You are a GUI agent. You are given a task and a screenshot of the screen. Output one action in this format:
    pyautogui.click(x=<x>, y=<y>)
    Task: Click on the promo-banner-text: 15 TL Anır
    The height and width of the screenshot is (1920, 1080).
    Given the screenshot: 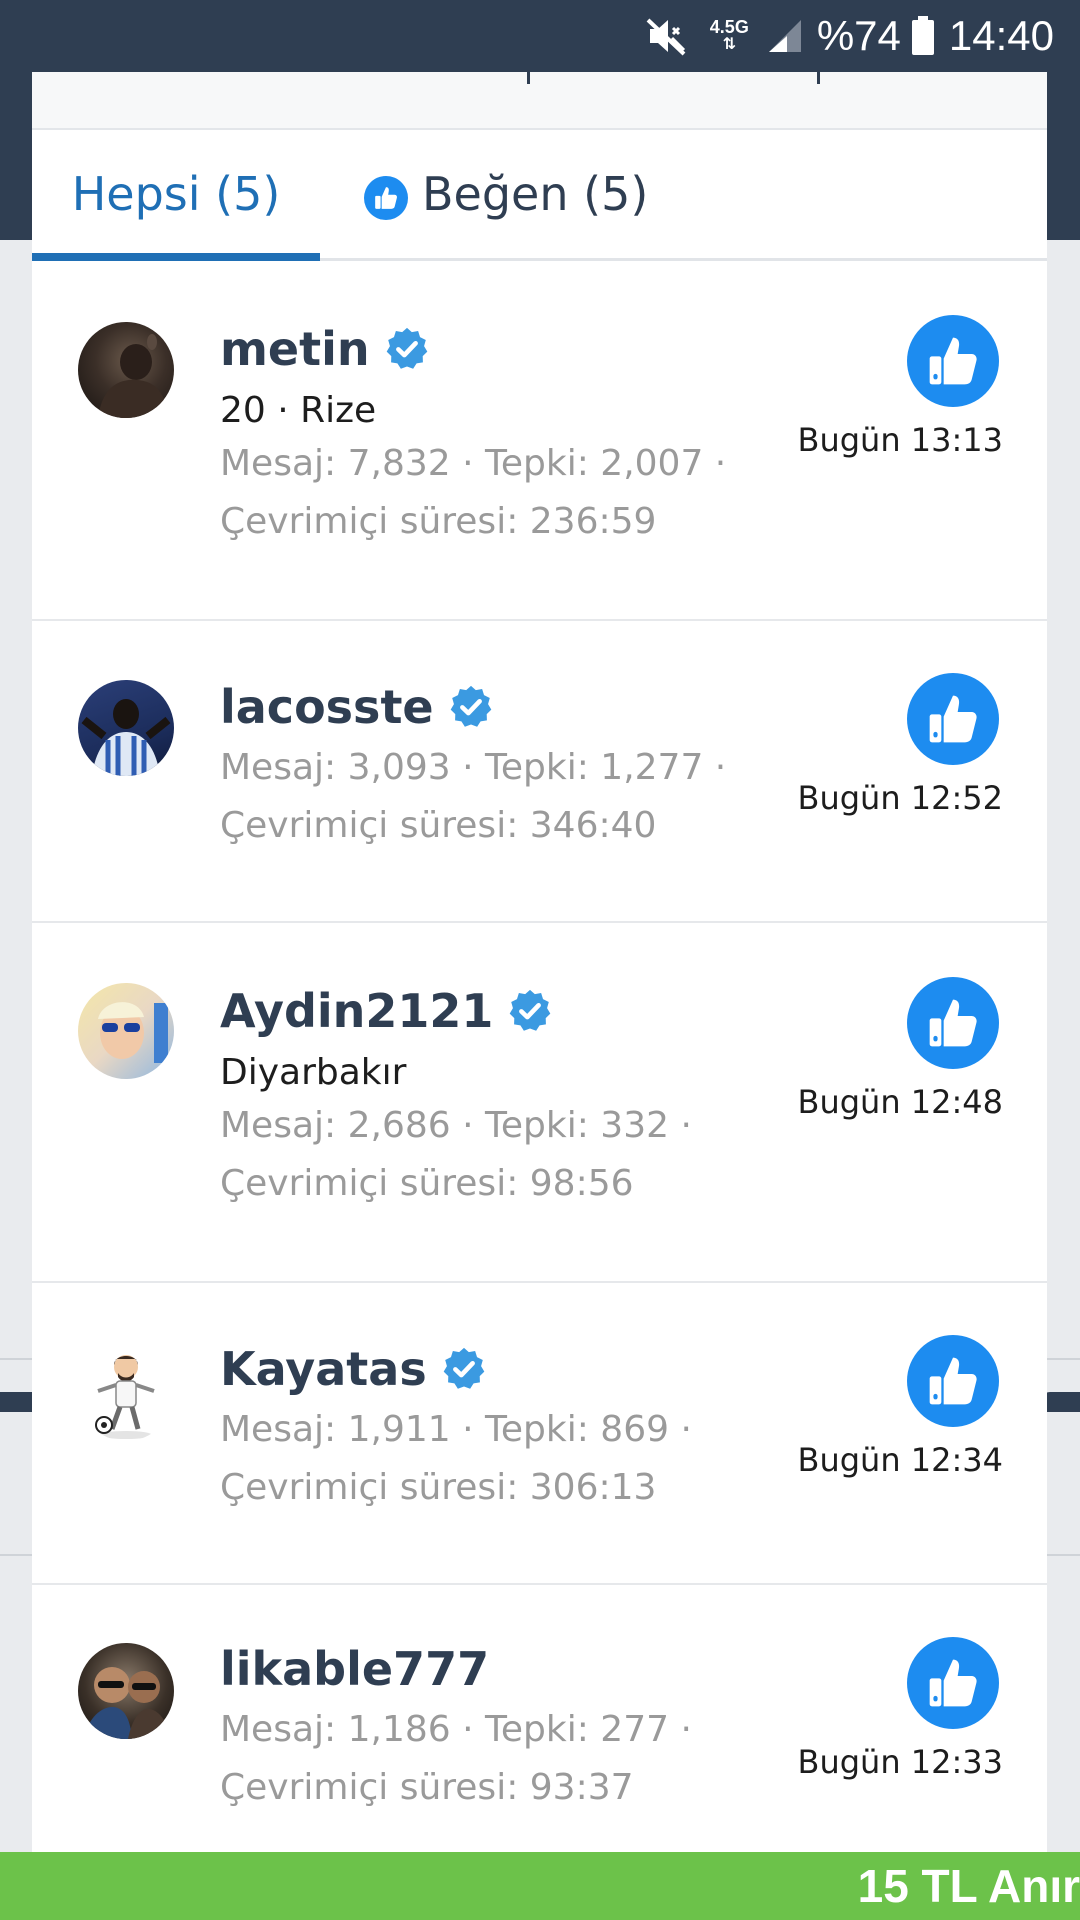 What is the action you would take?
    pyautogui.click(x=968, y=1886)
    